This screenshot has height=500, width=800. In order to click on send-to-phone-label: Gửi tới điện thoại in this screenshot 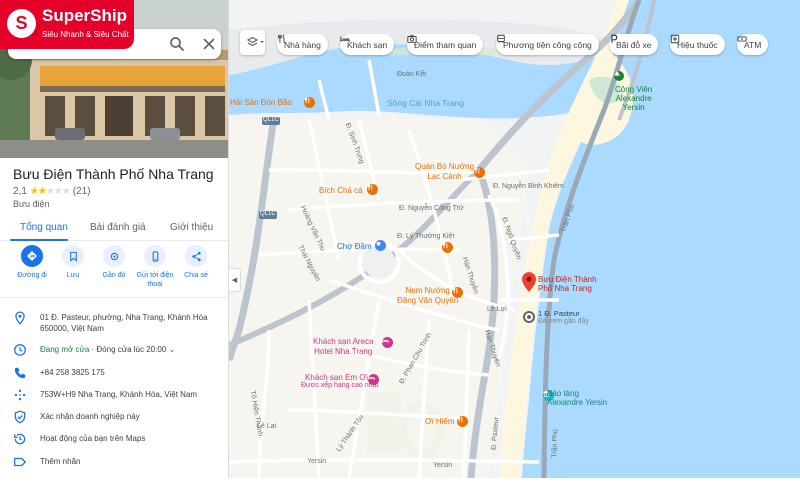, I will do `click(155, 280)`.